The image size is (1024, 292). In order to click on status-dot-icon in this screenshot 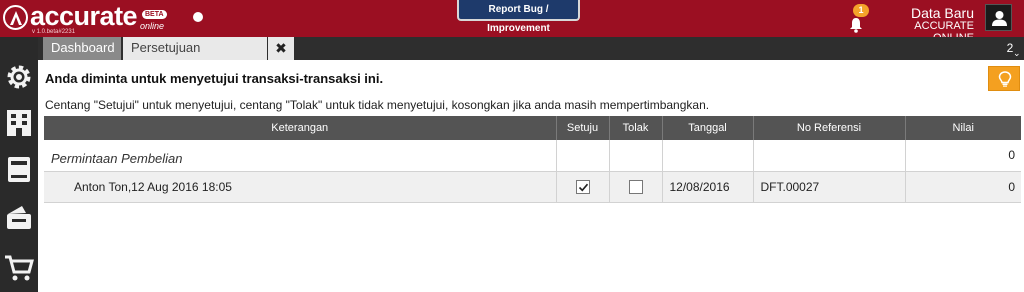, I will do `click(198, 17)`.